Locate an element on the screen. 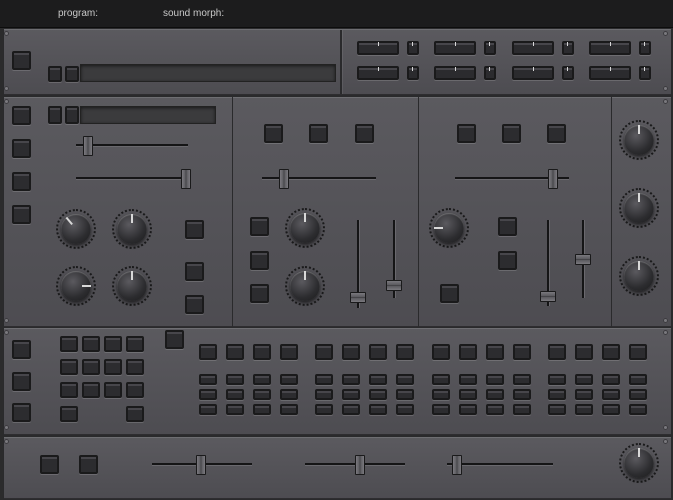 Image resolution: width=673 pixels, height=500 pixels. bottom-slider-2-thumb is located at coordinates (360, 465).